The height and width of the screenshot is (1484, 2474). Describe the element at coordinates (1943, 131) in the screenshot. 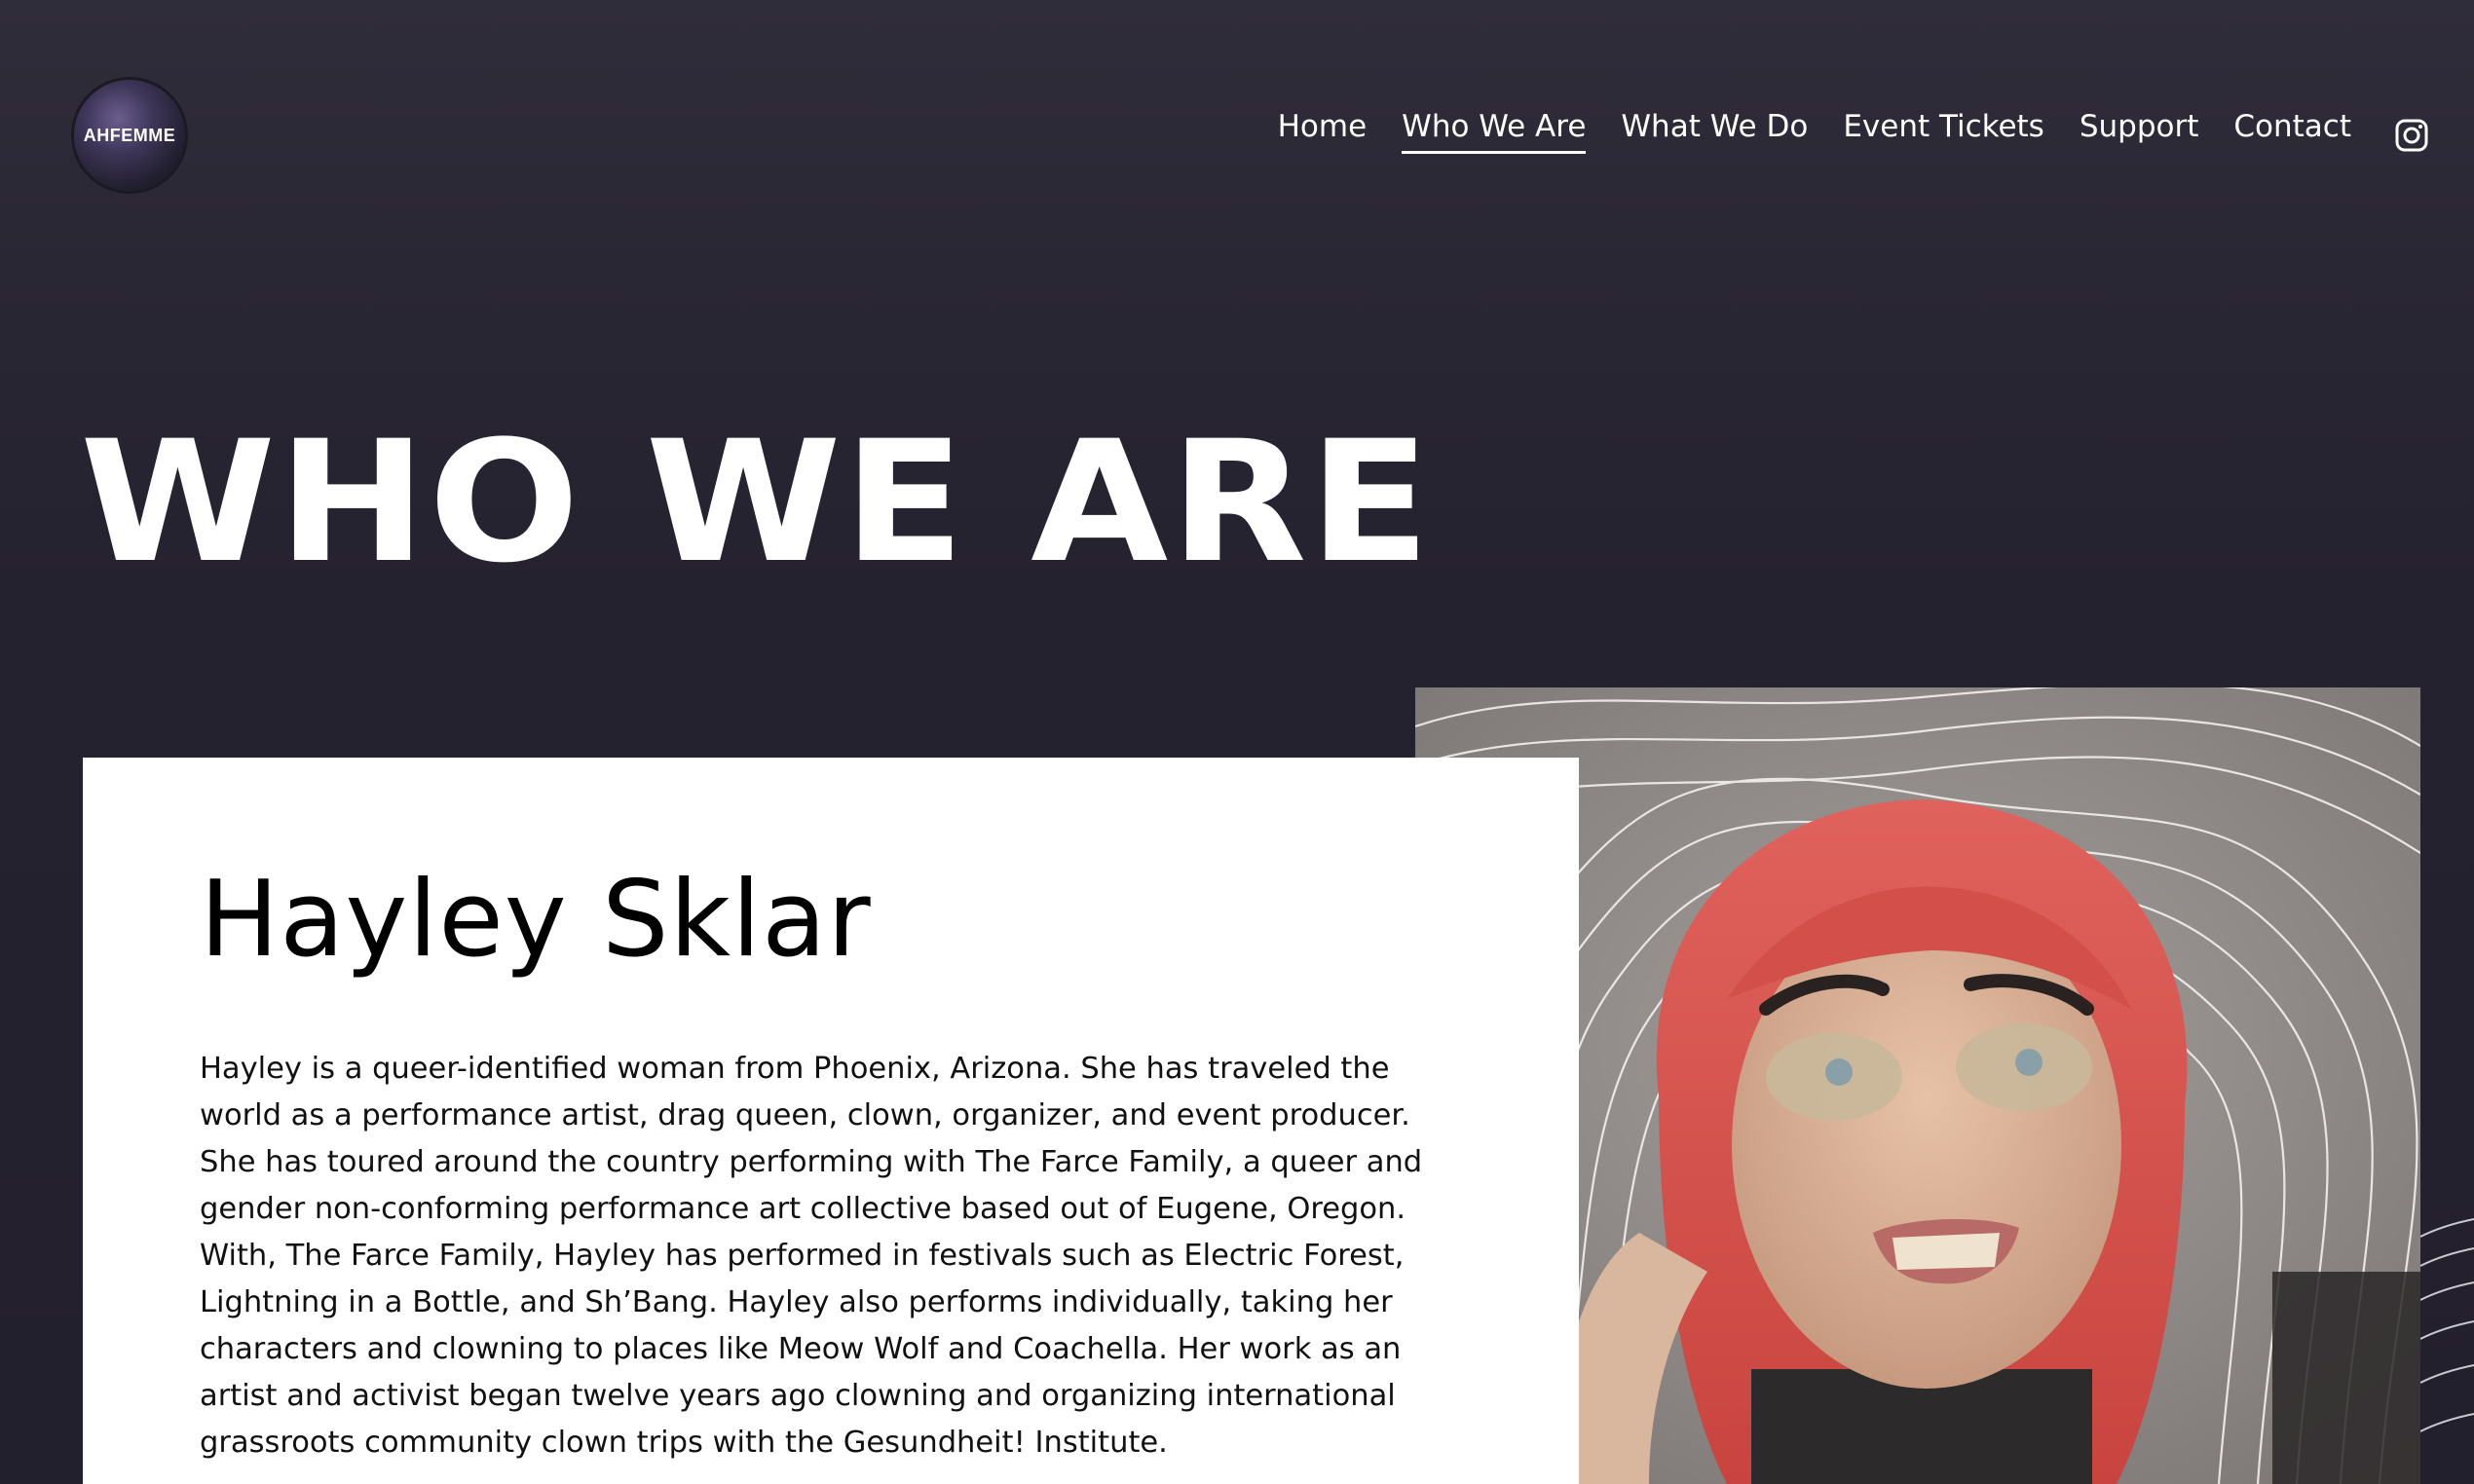

I see `nav-event-tickets: Event Tickets` at that location.